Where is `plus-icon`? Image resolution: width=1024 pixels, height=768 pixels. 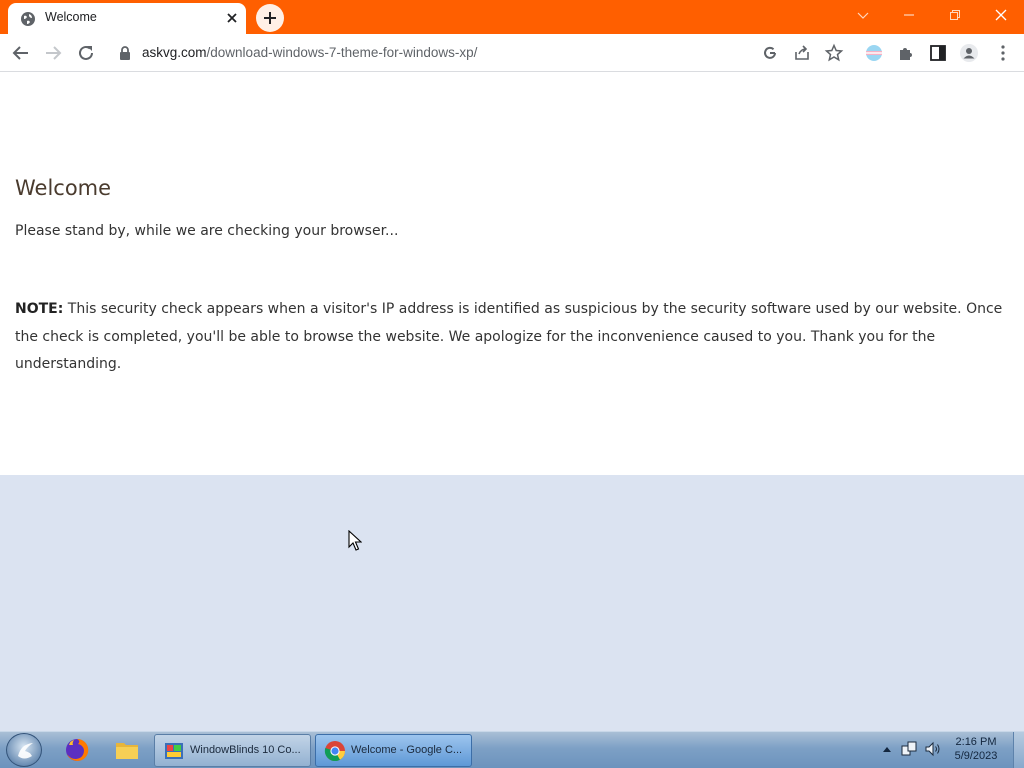 plus-icon is located at coordinates (270, 18).